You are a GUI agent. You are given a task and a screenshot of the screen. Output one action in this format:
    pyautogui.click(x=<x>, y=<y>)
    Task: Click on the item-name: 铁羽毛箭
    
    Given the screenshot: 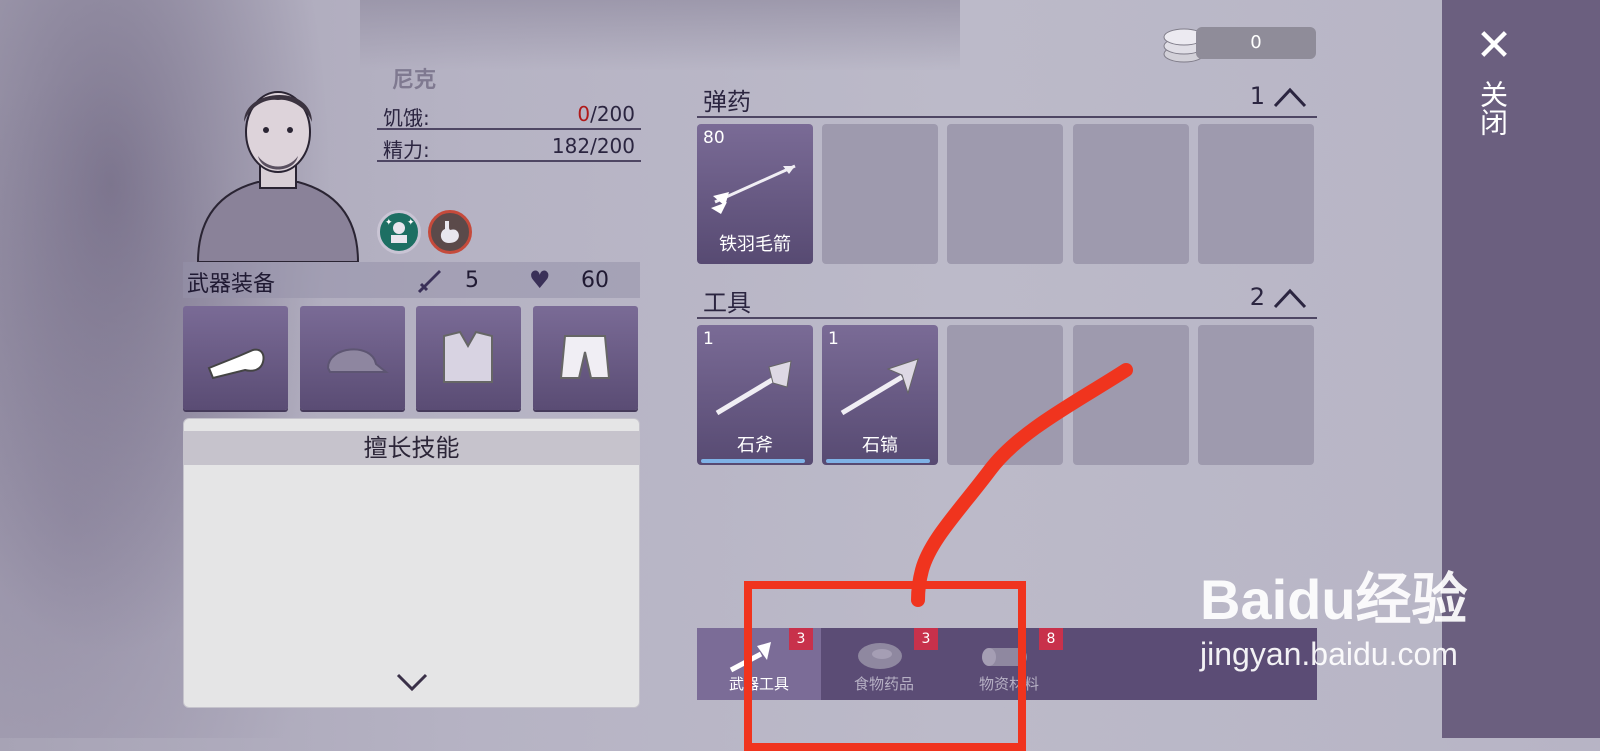 What is the action you would take?
    pyautogui.click(x=755, y=244)
    